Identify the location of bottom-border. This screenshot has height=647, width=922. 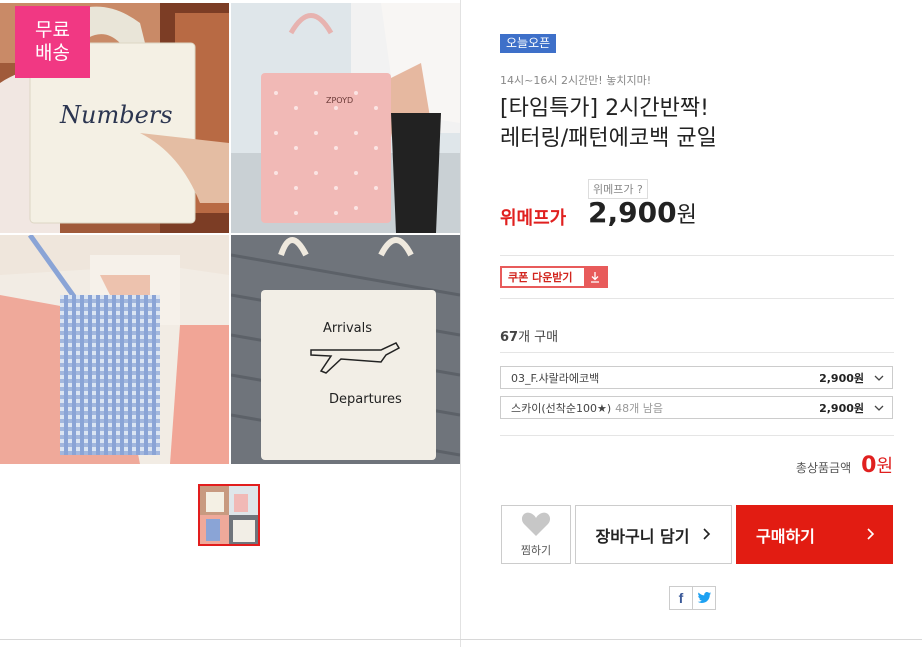
(461, 639).